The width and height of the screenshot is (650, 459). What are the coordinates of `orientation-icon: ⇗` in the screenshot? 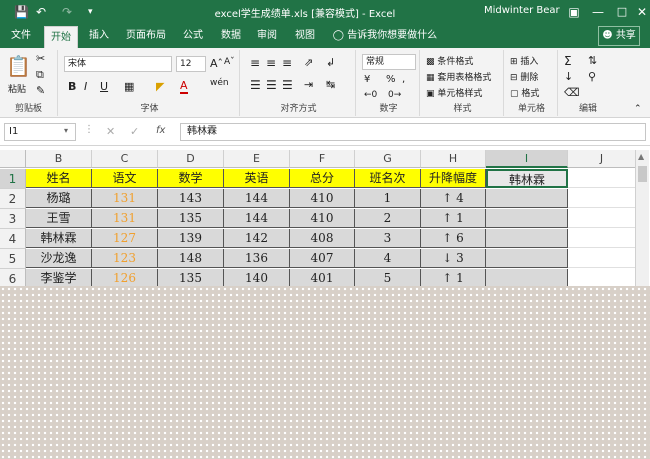 It's located at (308, 62).